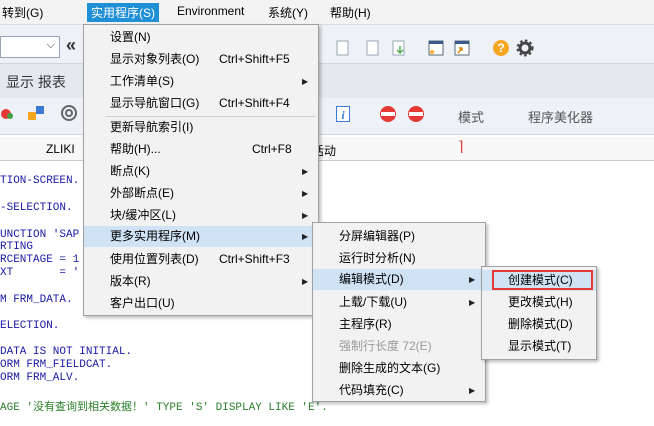 The height and width of the screenshot is (426, 654). Describe the element at coordinates (525, 48) in the screenshot. I see `gear-icon` at that location.